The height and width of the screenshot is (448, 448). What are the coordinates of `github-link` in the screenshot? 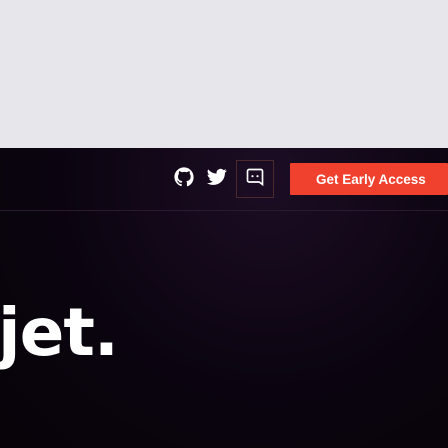 It's located at (184, 179).